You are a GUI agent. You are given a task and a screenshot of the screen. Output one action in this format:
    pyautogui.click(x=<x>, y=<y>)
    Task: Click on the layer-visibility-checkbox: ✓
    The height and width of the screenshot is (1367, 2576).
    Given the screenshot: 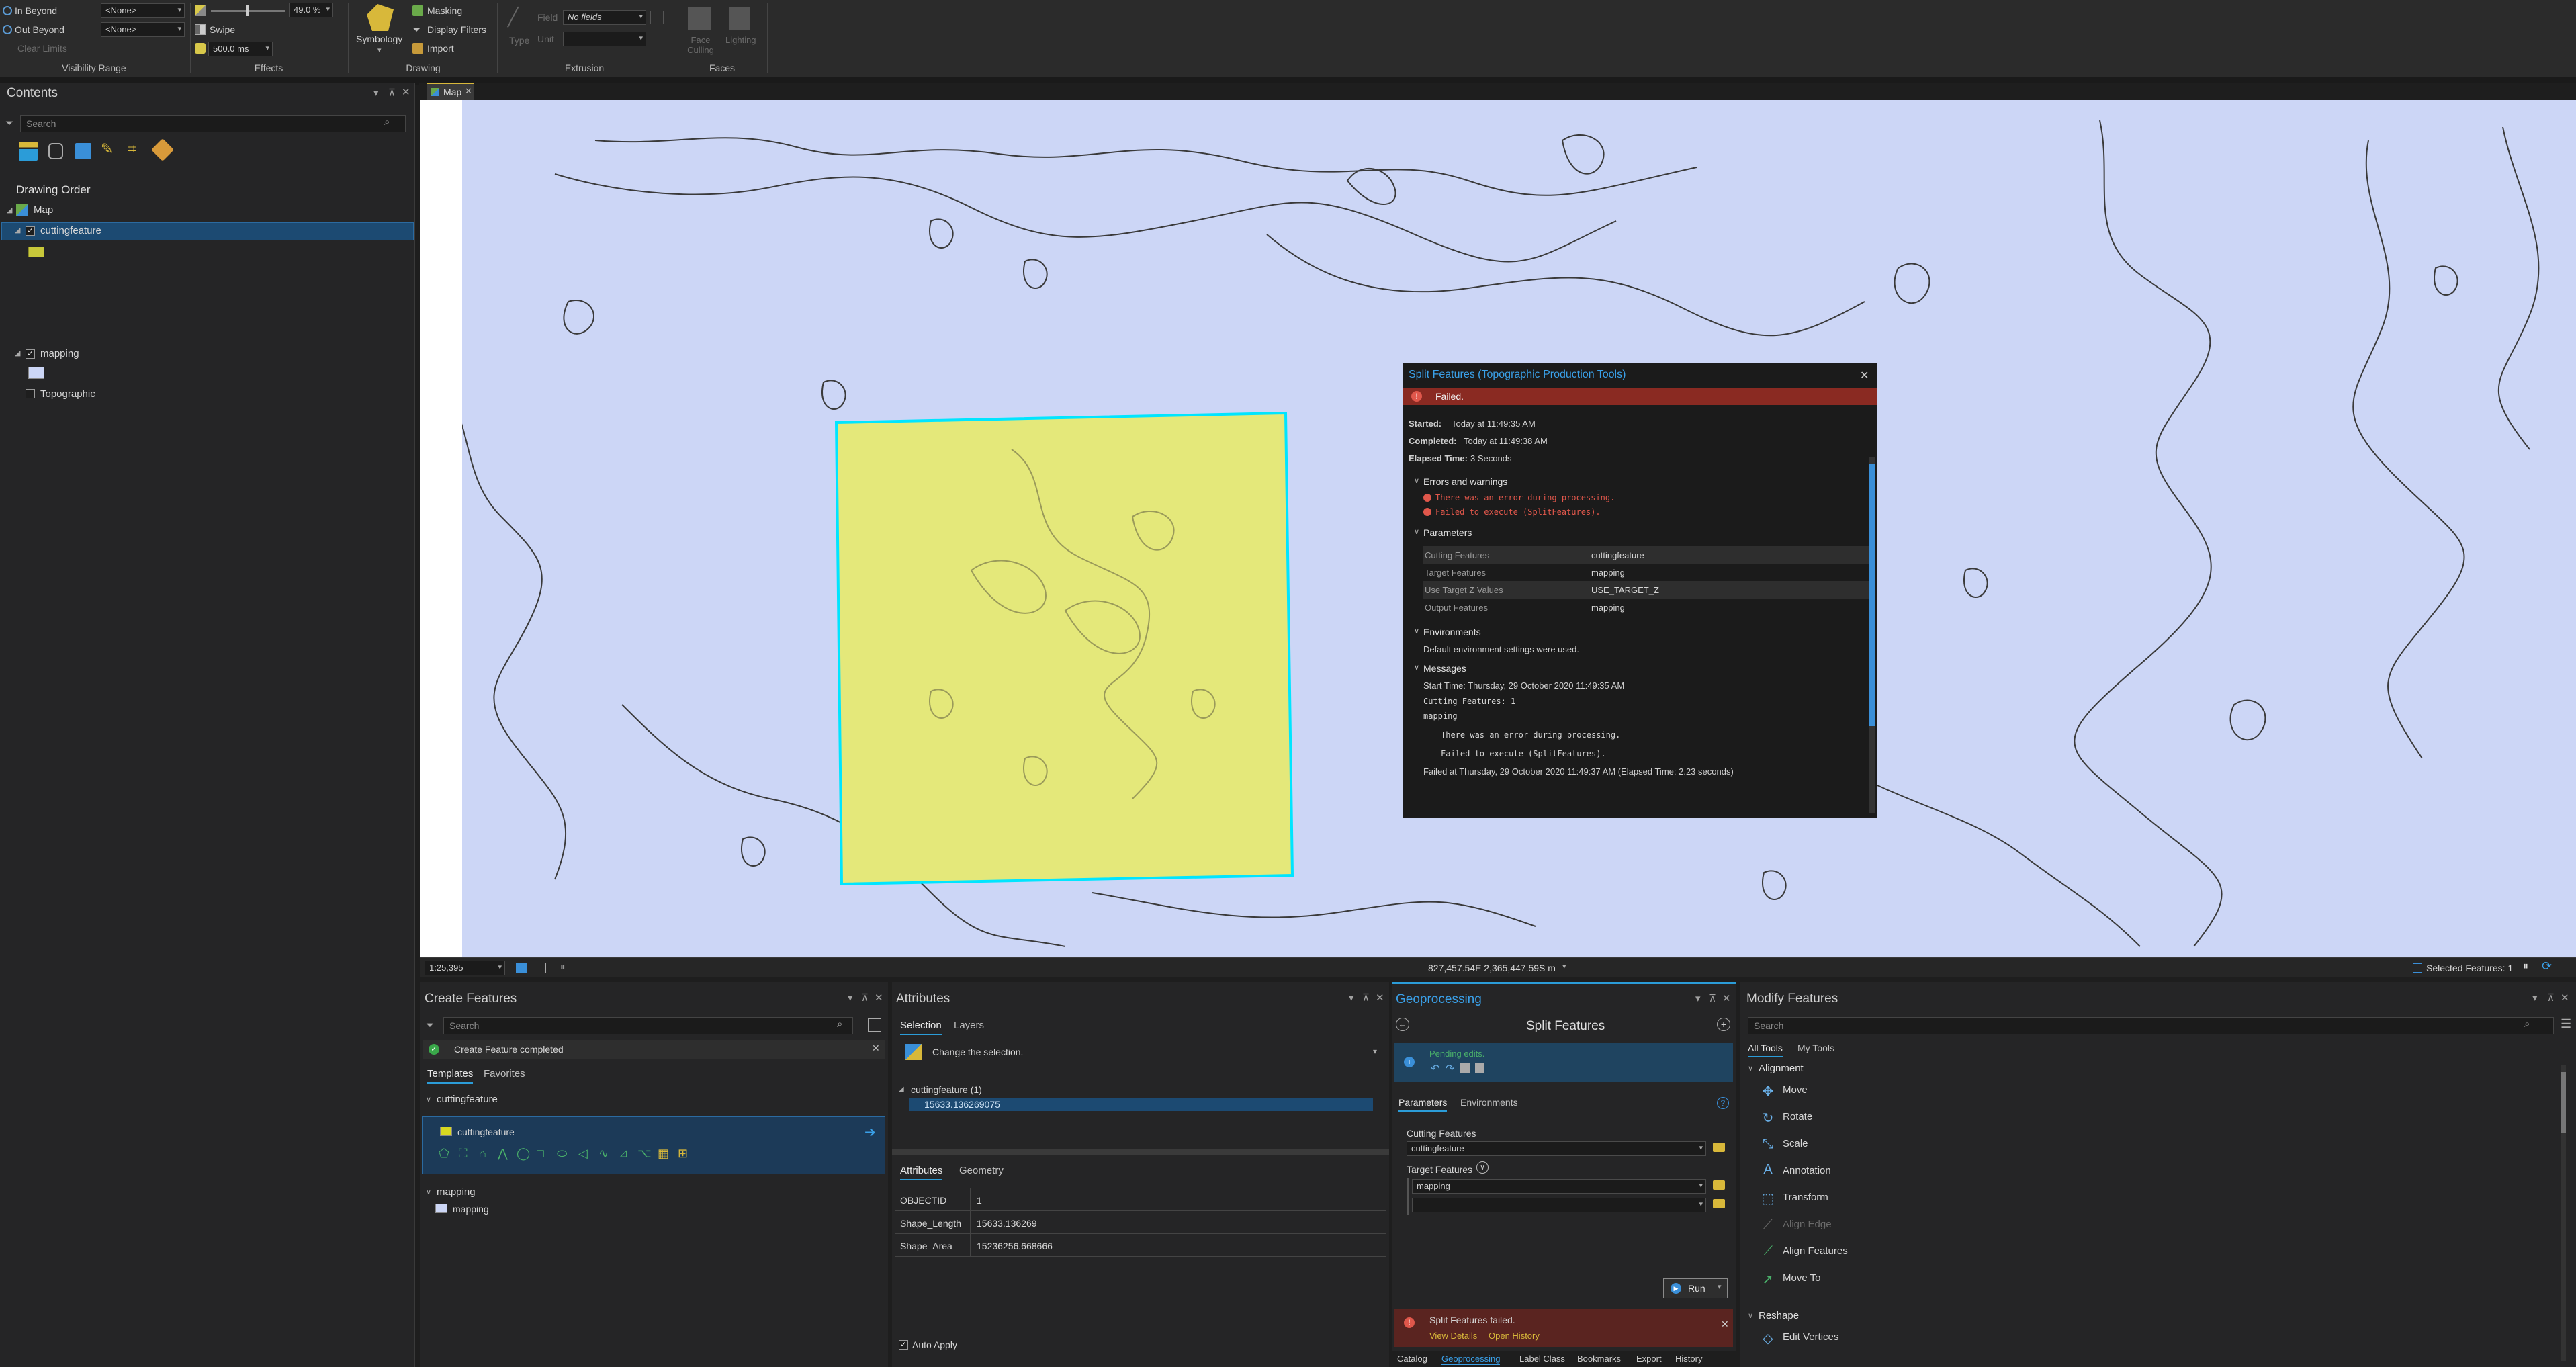 What is the action you would take?
    pyautogui.click(x=31, y=231)
    